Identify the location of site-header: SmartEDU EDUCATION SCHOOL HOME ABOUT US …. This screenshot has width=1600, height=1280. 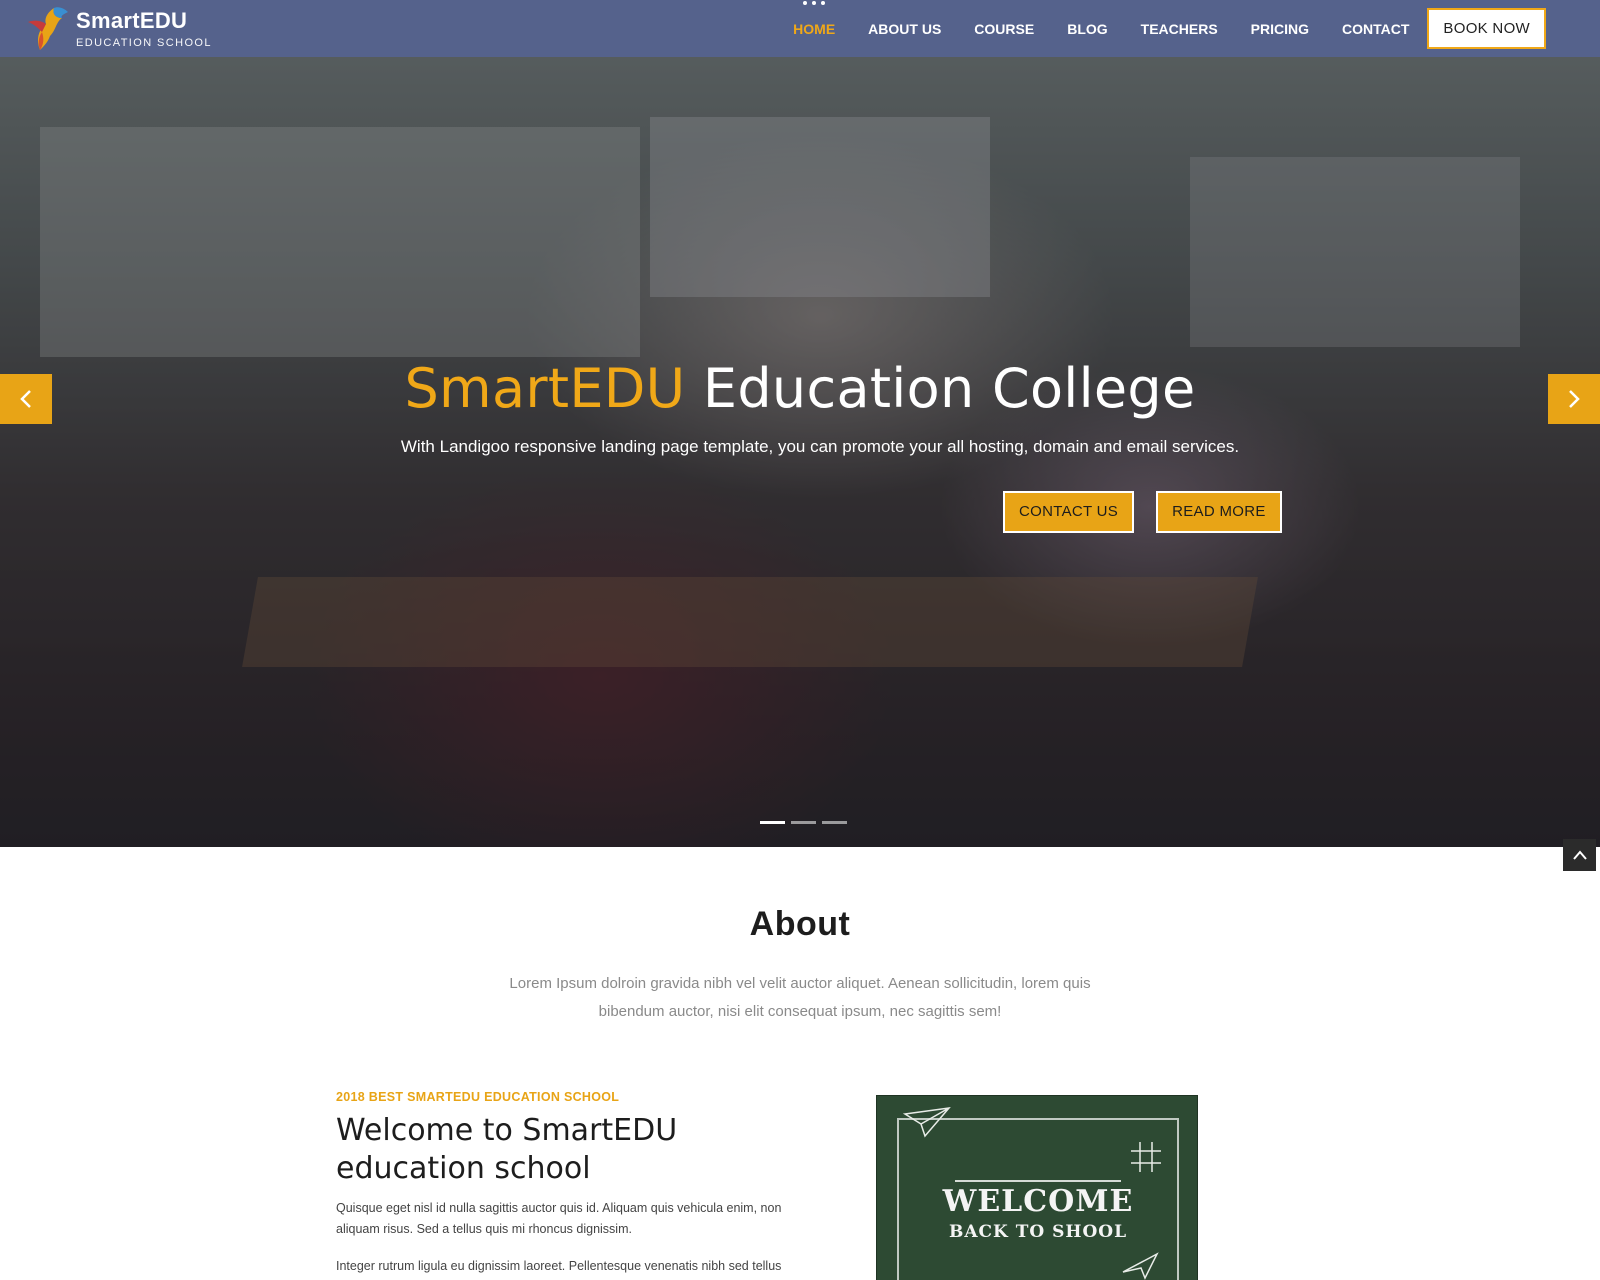
(800, 28).